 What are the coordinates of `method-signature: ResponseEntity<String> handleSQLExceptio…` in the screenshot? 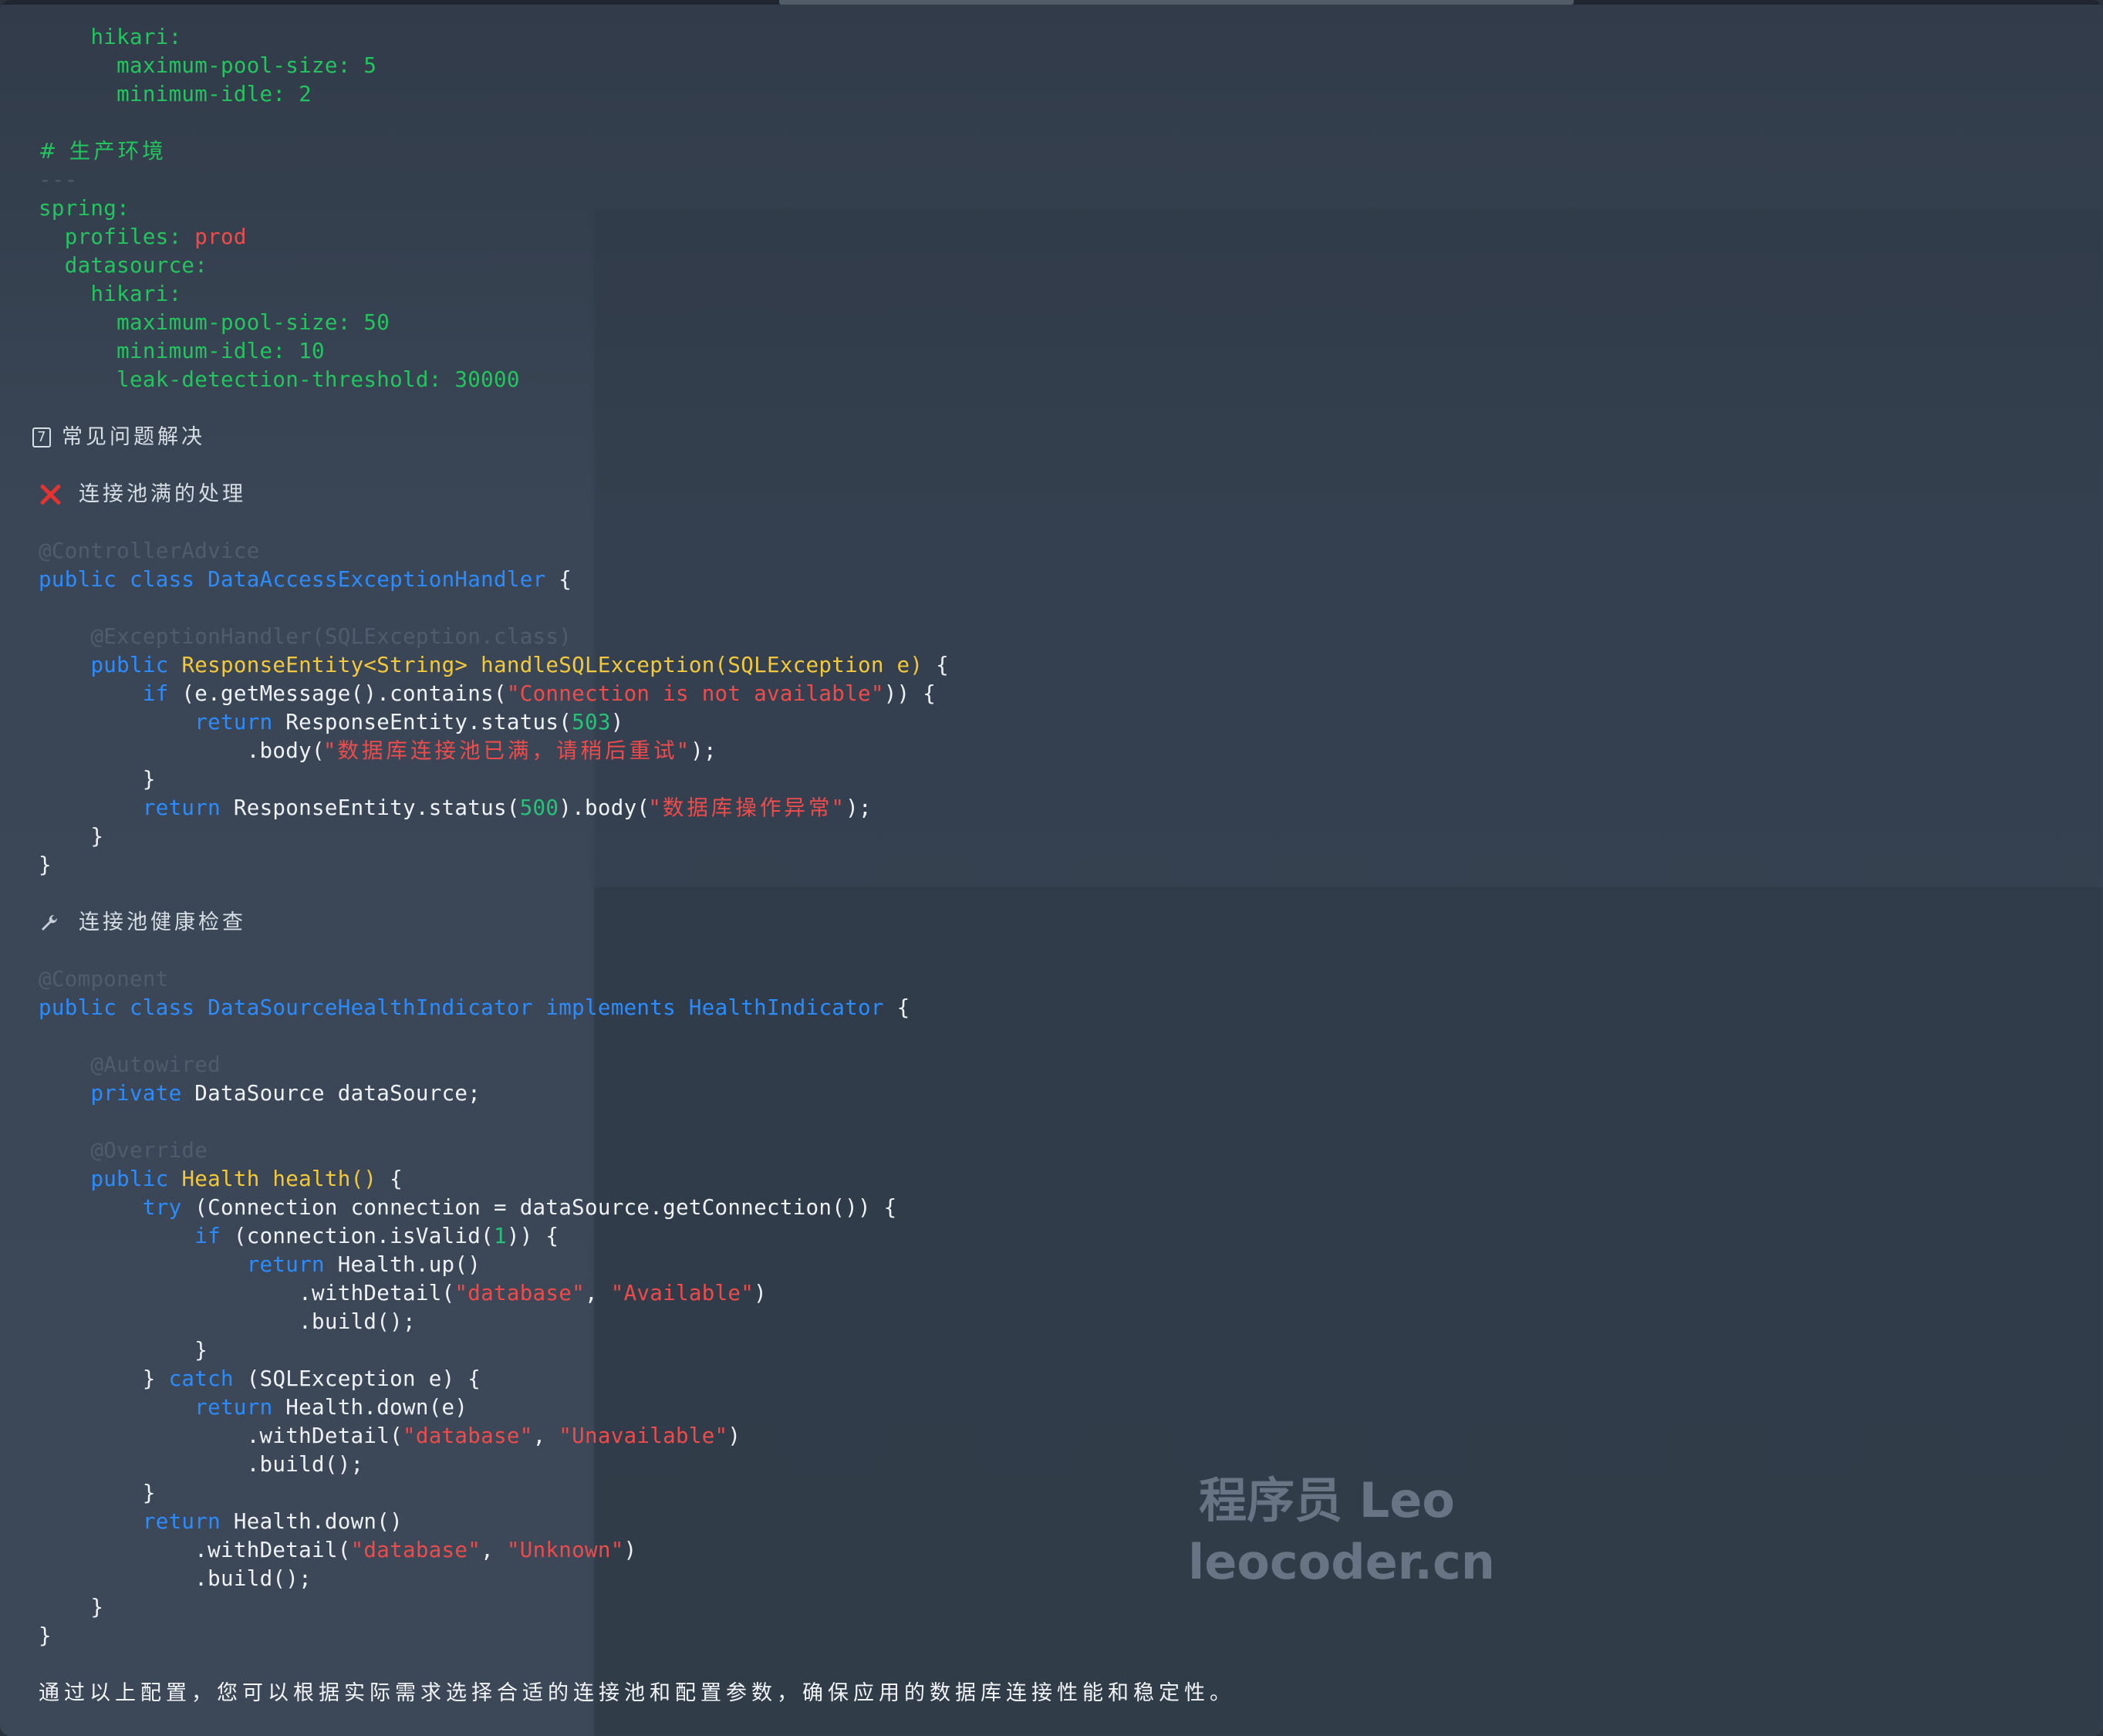 It's located at (552, 665).